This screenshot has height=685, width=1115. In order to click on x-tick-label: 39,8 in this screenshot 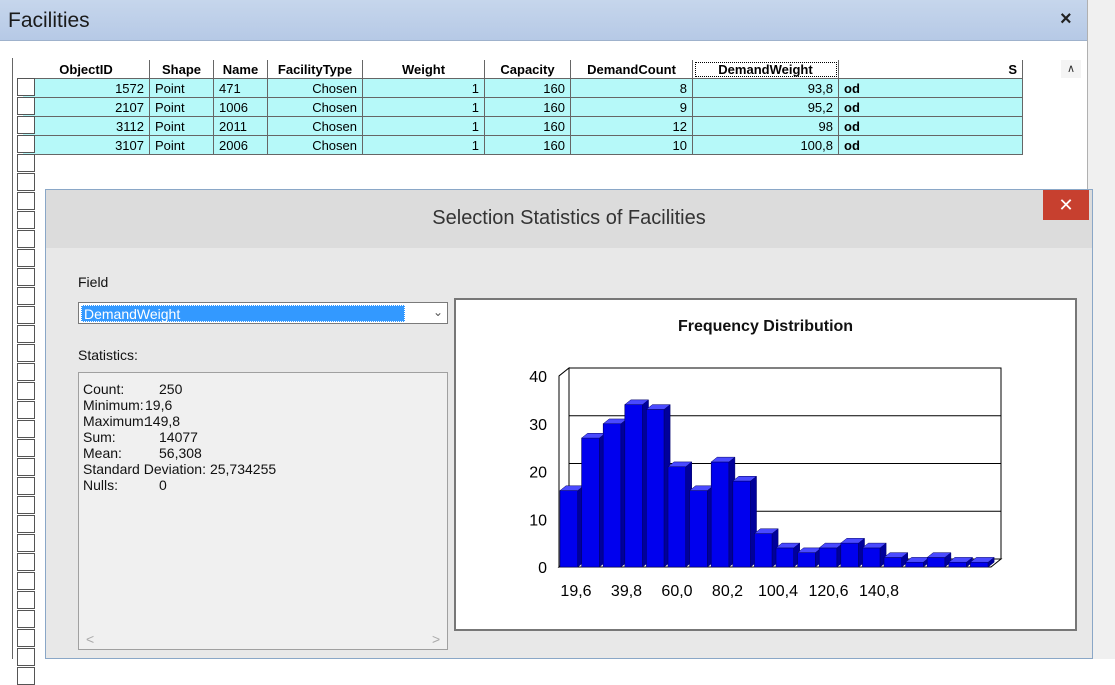, I will do `click(626, 591)`.